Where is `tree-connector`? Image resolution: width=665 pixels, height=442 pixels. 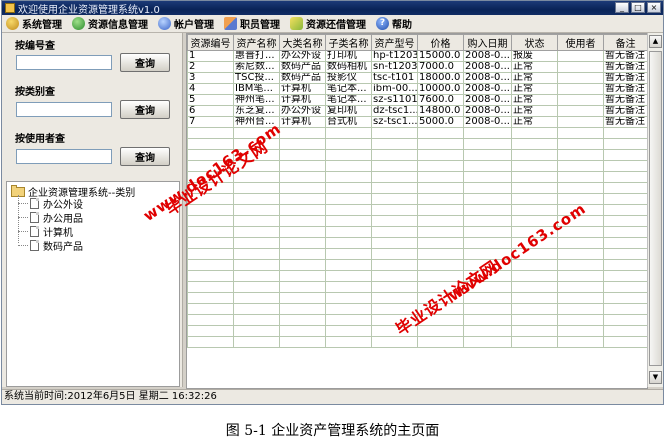
tree-connector is located at coordinates (23, 217).